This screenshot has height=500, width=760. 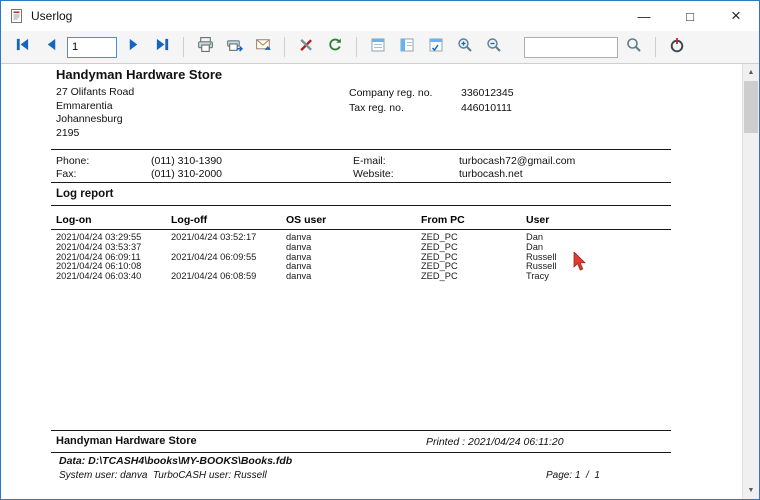 I want to click on search-input, so click(x=571, y=47).